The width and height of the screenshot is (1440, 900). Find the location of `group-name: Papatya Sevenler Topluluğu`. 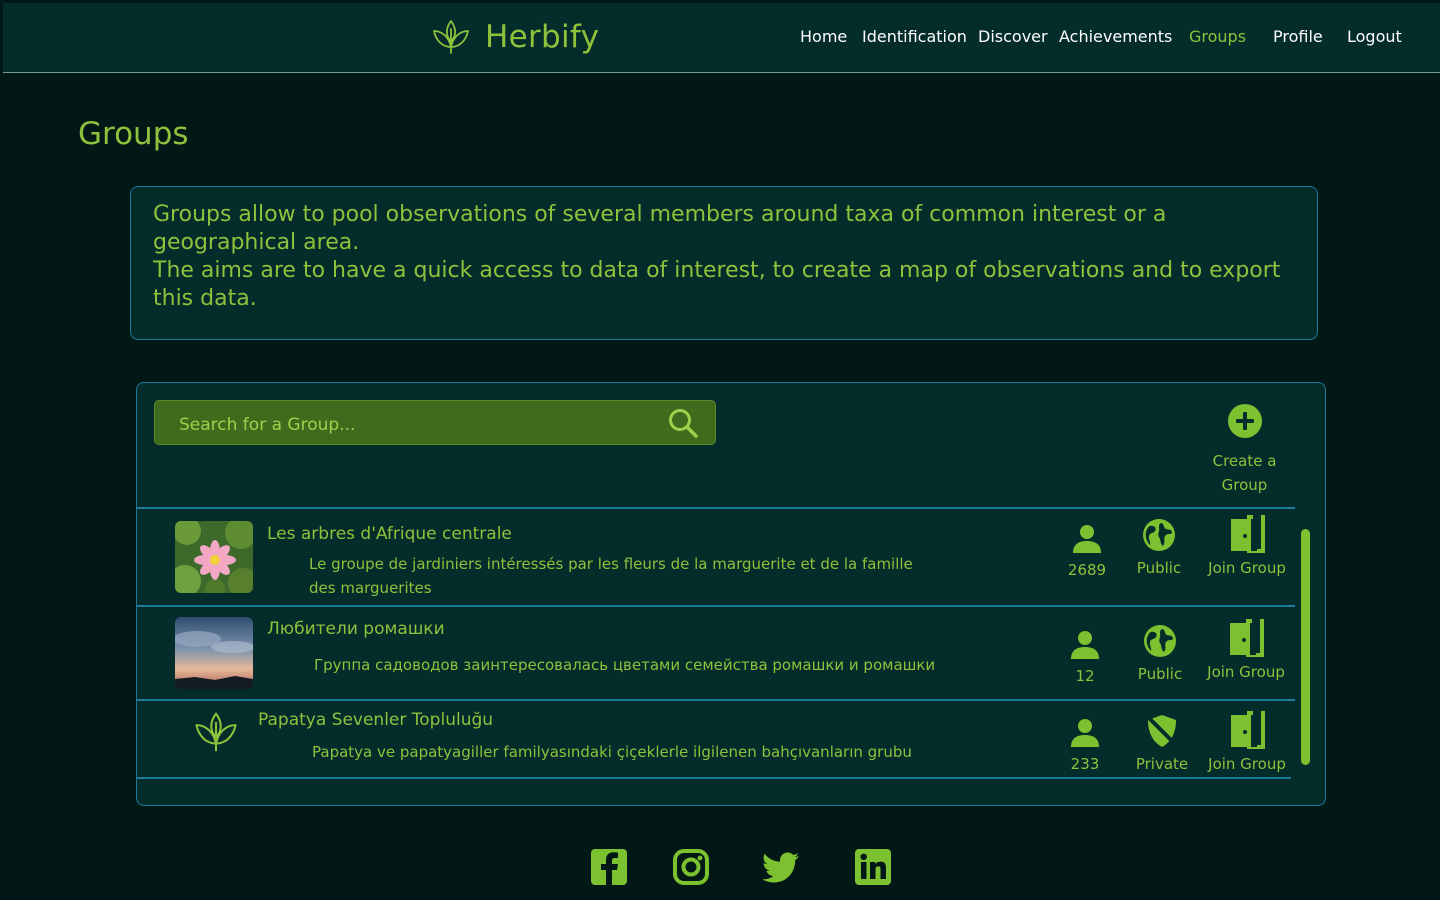

group-name: Papatya Sevenler Topluluğu is located at coordinates (375, 720).